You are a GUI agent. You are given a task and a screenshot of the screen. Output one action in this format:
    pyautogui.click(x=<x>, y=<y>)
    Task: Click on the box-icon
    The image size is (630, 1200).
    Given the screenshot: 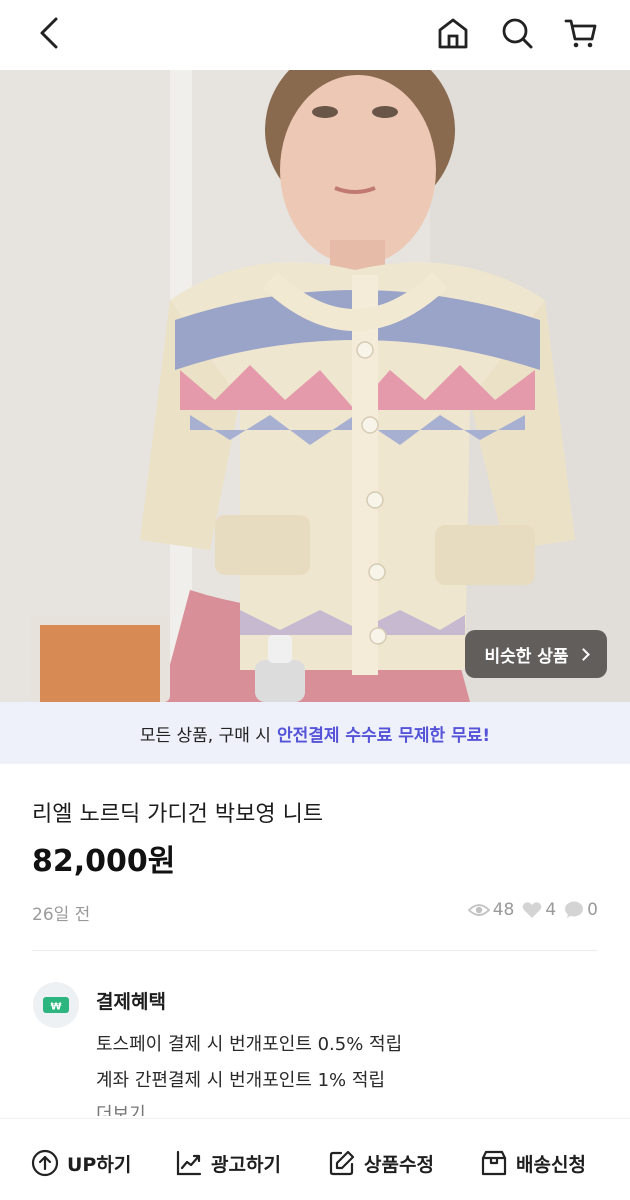 What is the action you would take?
    pyautogui.click(x=494, y=1163)
    